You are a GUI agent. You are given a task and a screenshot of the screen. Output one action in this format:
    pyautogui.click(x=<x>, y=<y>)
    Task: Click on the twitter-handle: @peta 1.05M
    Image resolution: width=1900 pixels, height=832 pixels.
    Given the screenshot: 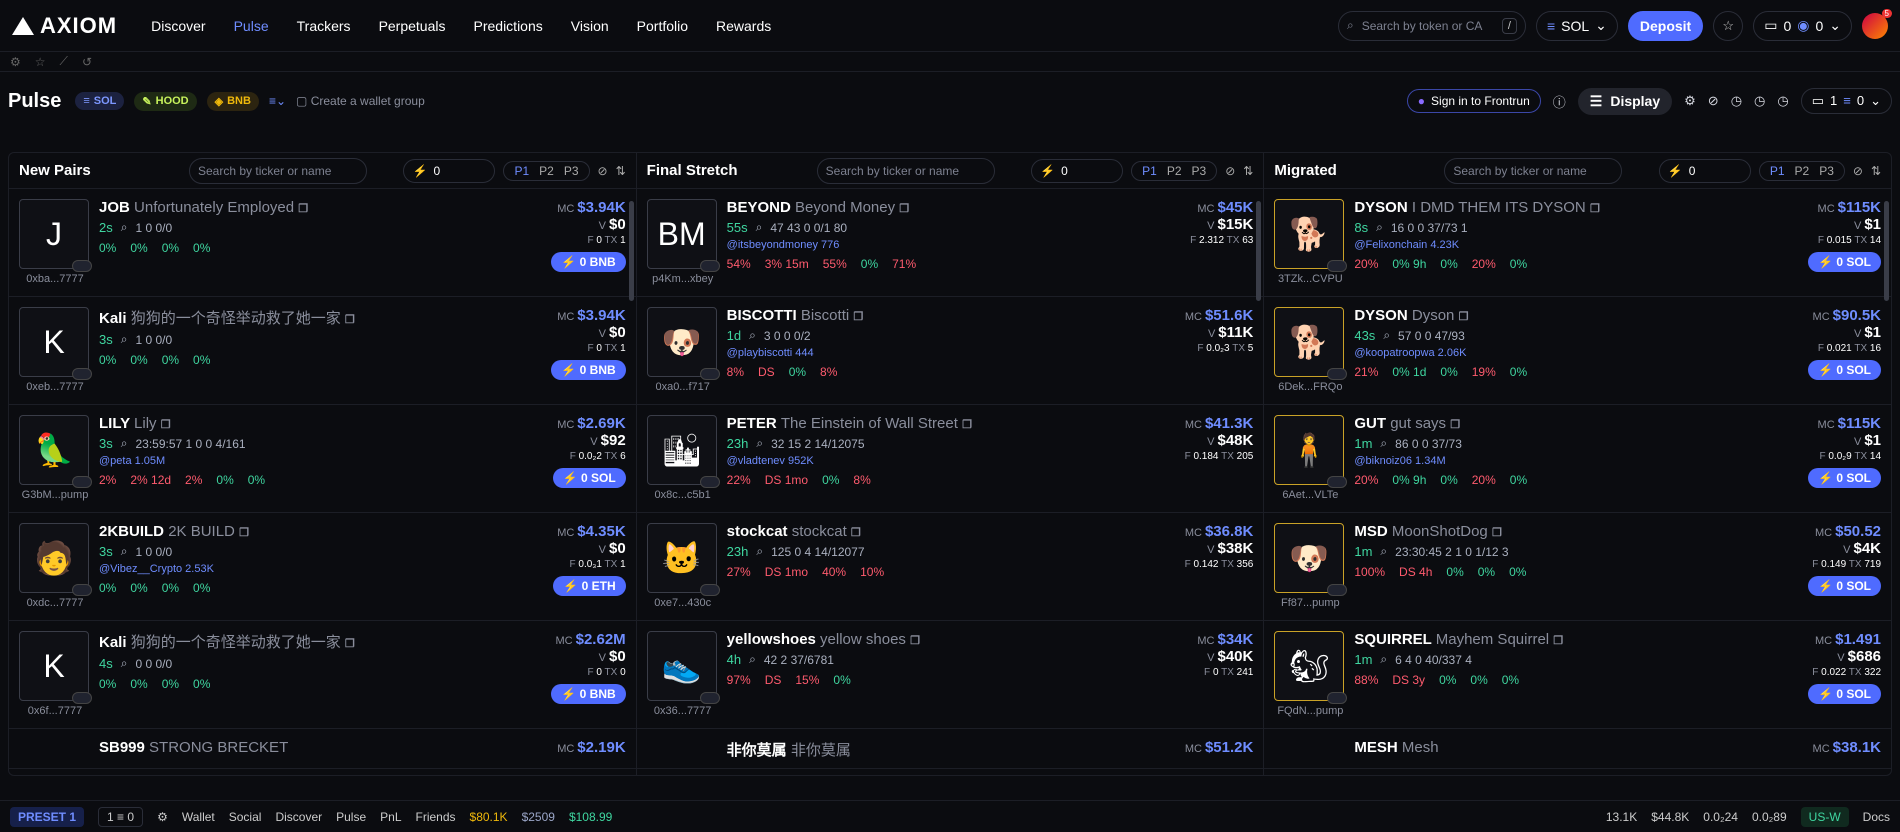 What is the action you would take?
    pyautogui.click(x=132, y=461)
    